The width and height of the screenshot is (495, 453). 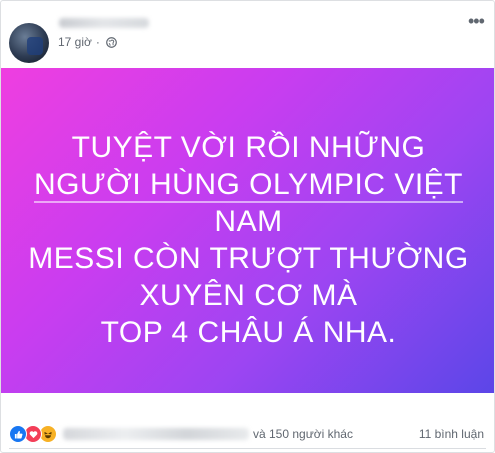 What do you see at coordinates (476, 21) in the screenshot?
I see `more-dots-icon: •••` at bounding box center [476, 21].